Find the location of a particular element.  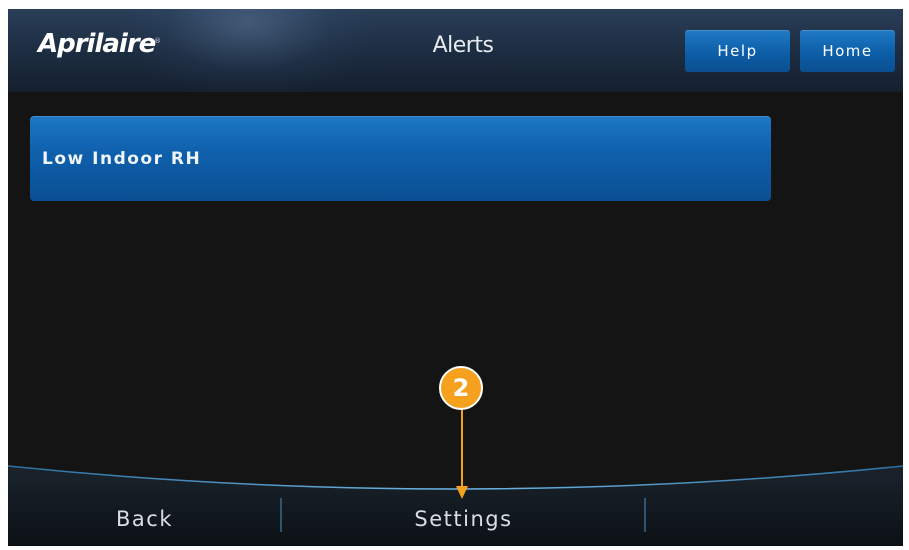

alert-list-item: Low Indoor RH is located at coordinates (400, 158).